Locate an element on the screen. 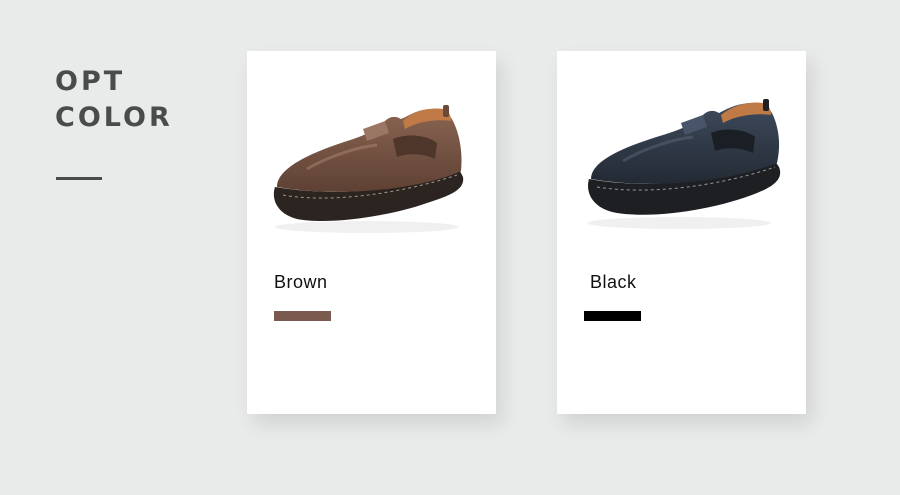  color-swatch-black is located at coordinates (612, 316).